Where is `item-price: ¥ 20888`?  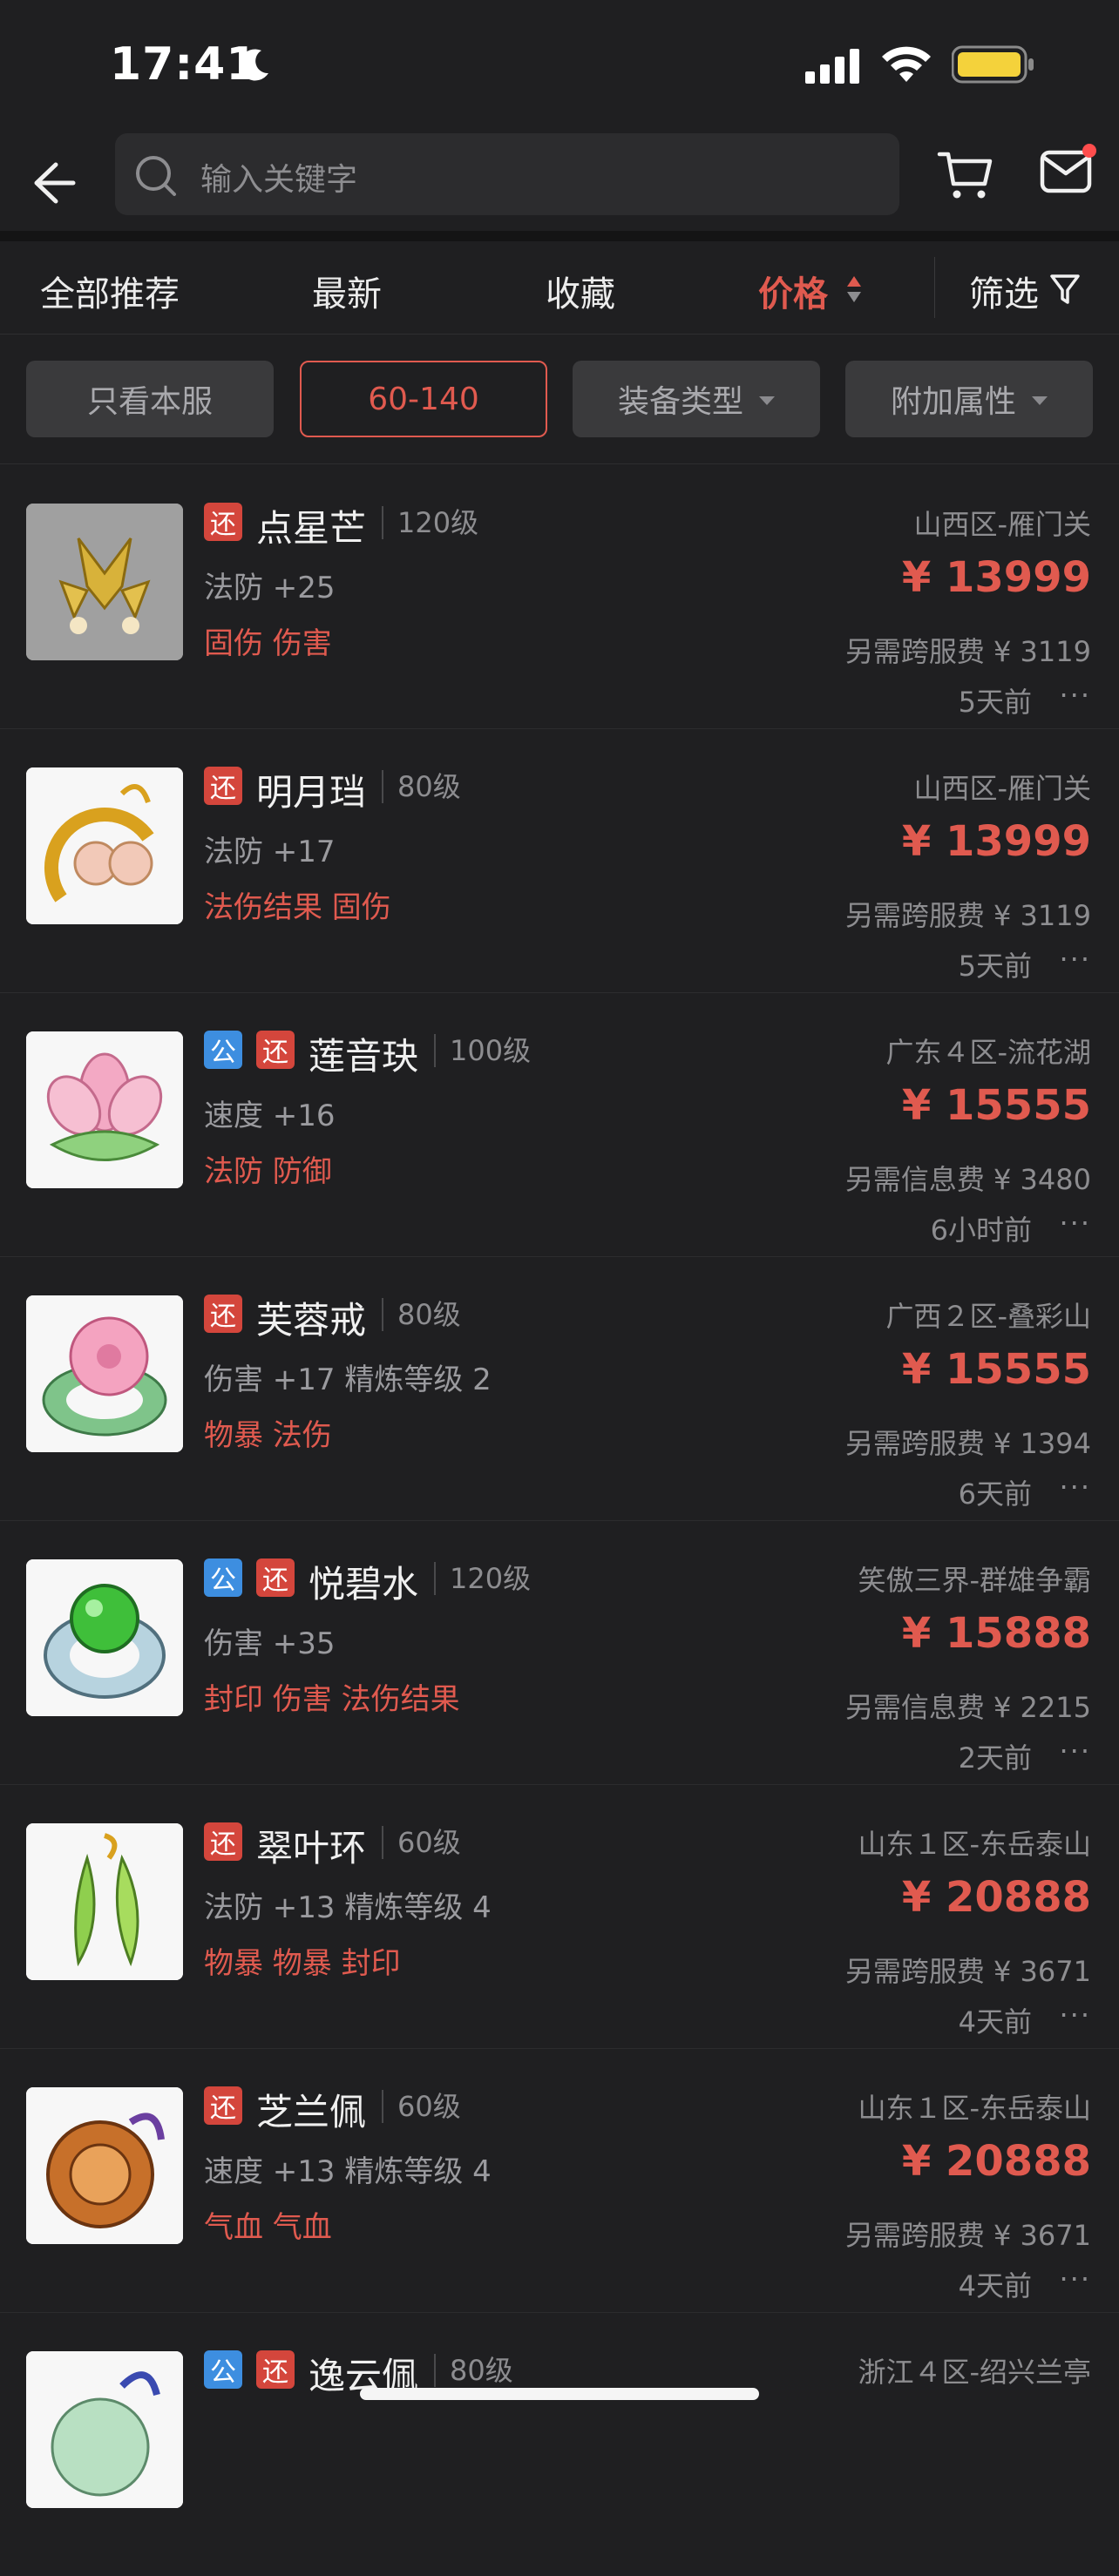 item-price: ¥ 20888 is located at coordinates (996, 2161).